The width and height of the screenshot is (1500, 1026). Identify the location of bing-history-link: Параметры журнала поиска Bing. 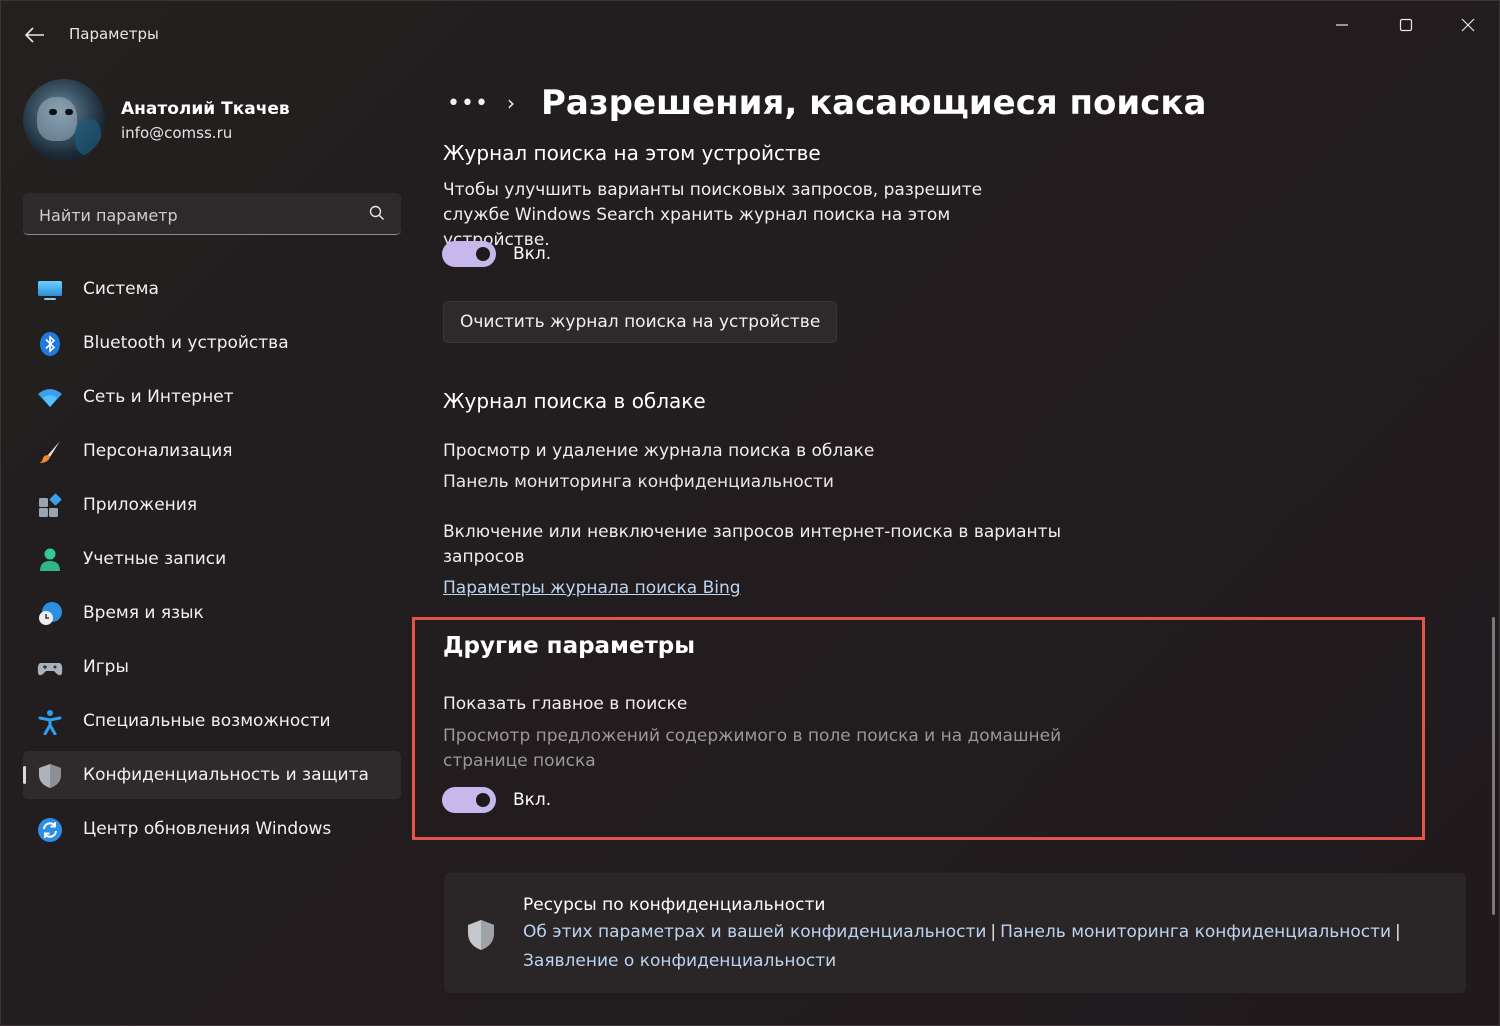
(592, 588).